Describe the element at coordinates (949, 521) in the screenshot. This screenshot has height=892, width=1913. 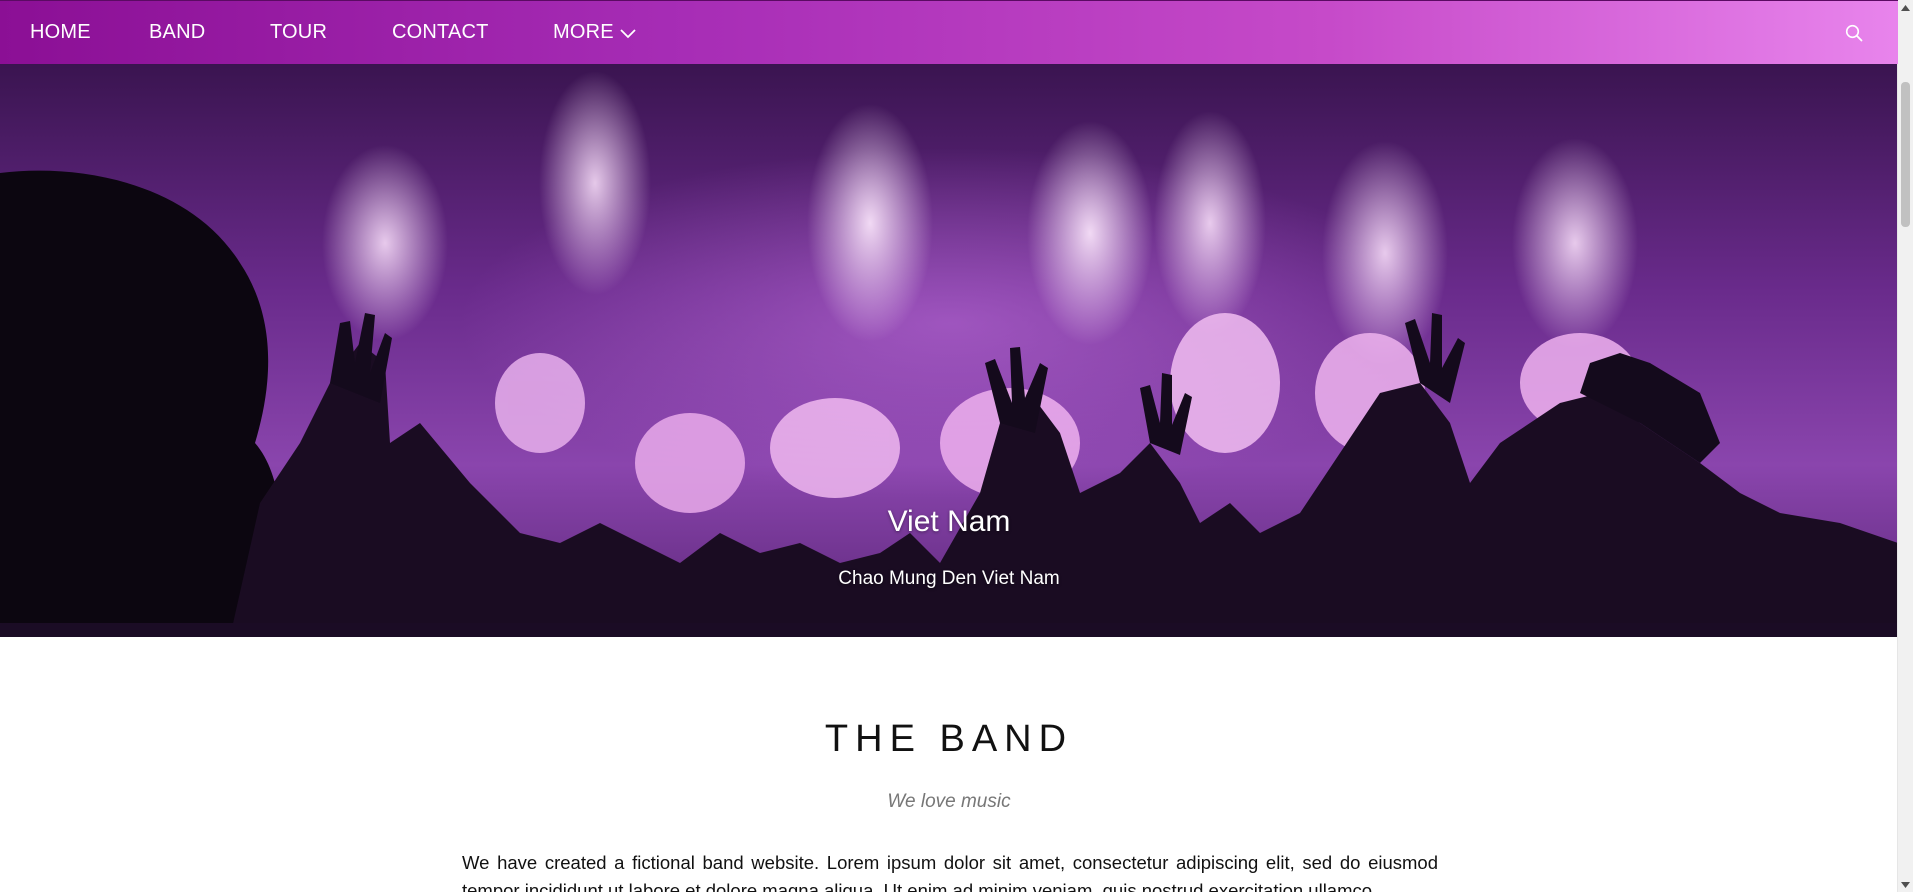
I see `hero-title: Viet Nam` at that location.